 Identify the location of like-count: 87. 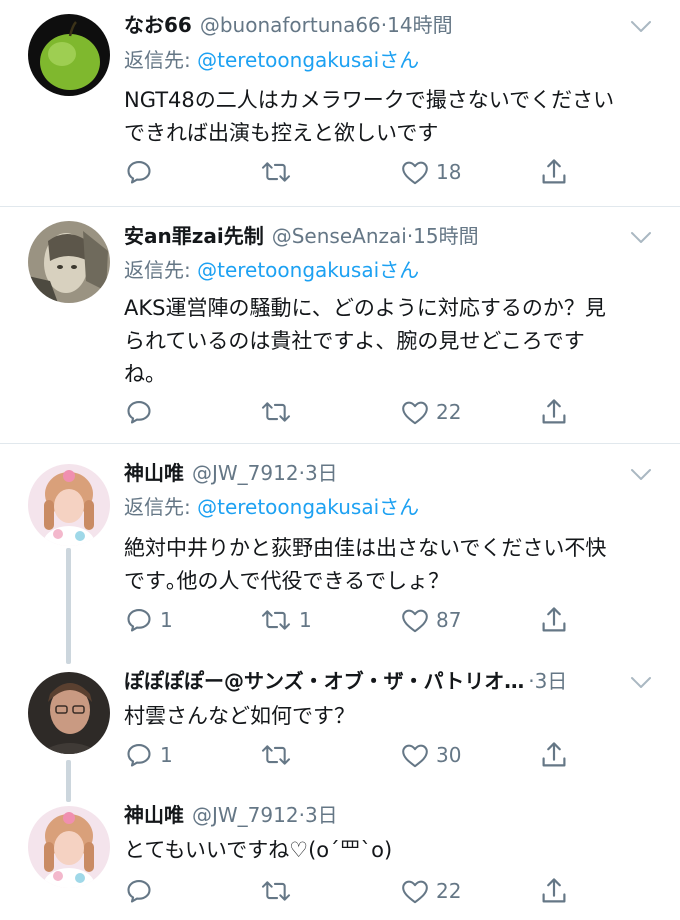
(449, 620).